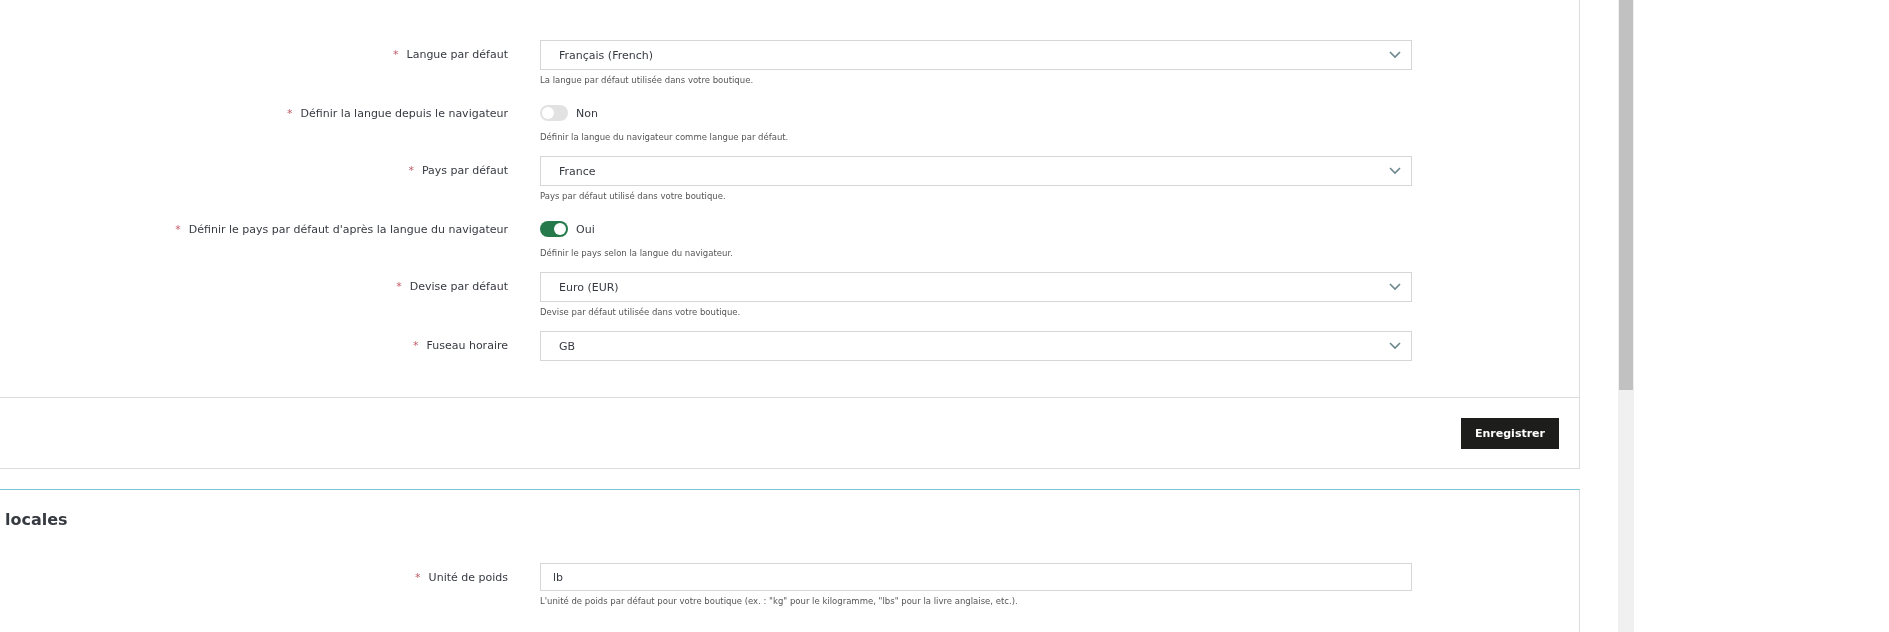 This screenshot has width=1889, height=632. I want to click on section-title: locales, so click(36, 520).